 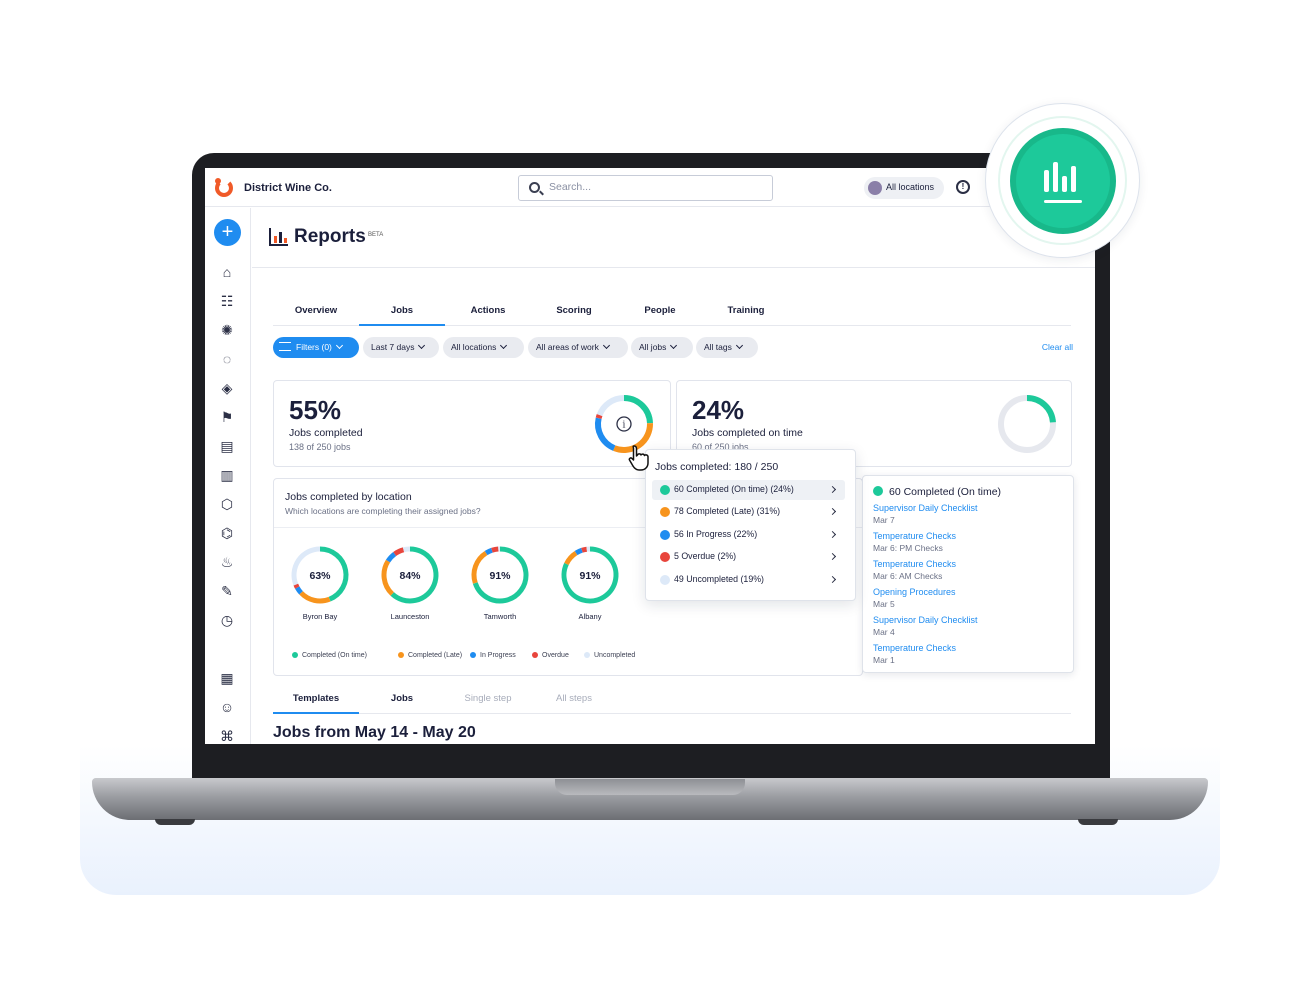 I want to click on search-box, so click(x=645, y=188).